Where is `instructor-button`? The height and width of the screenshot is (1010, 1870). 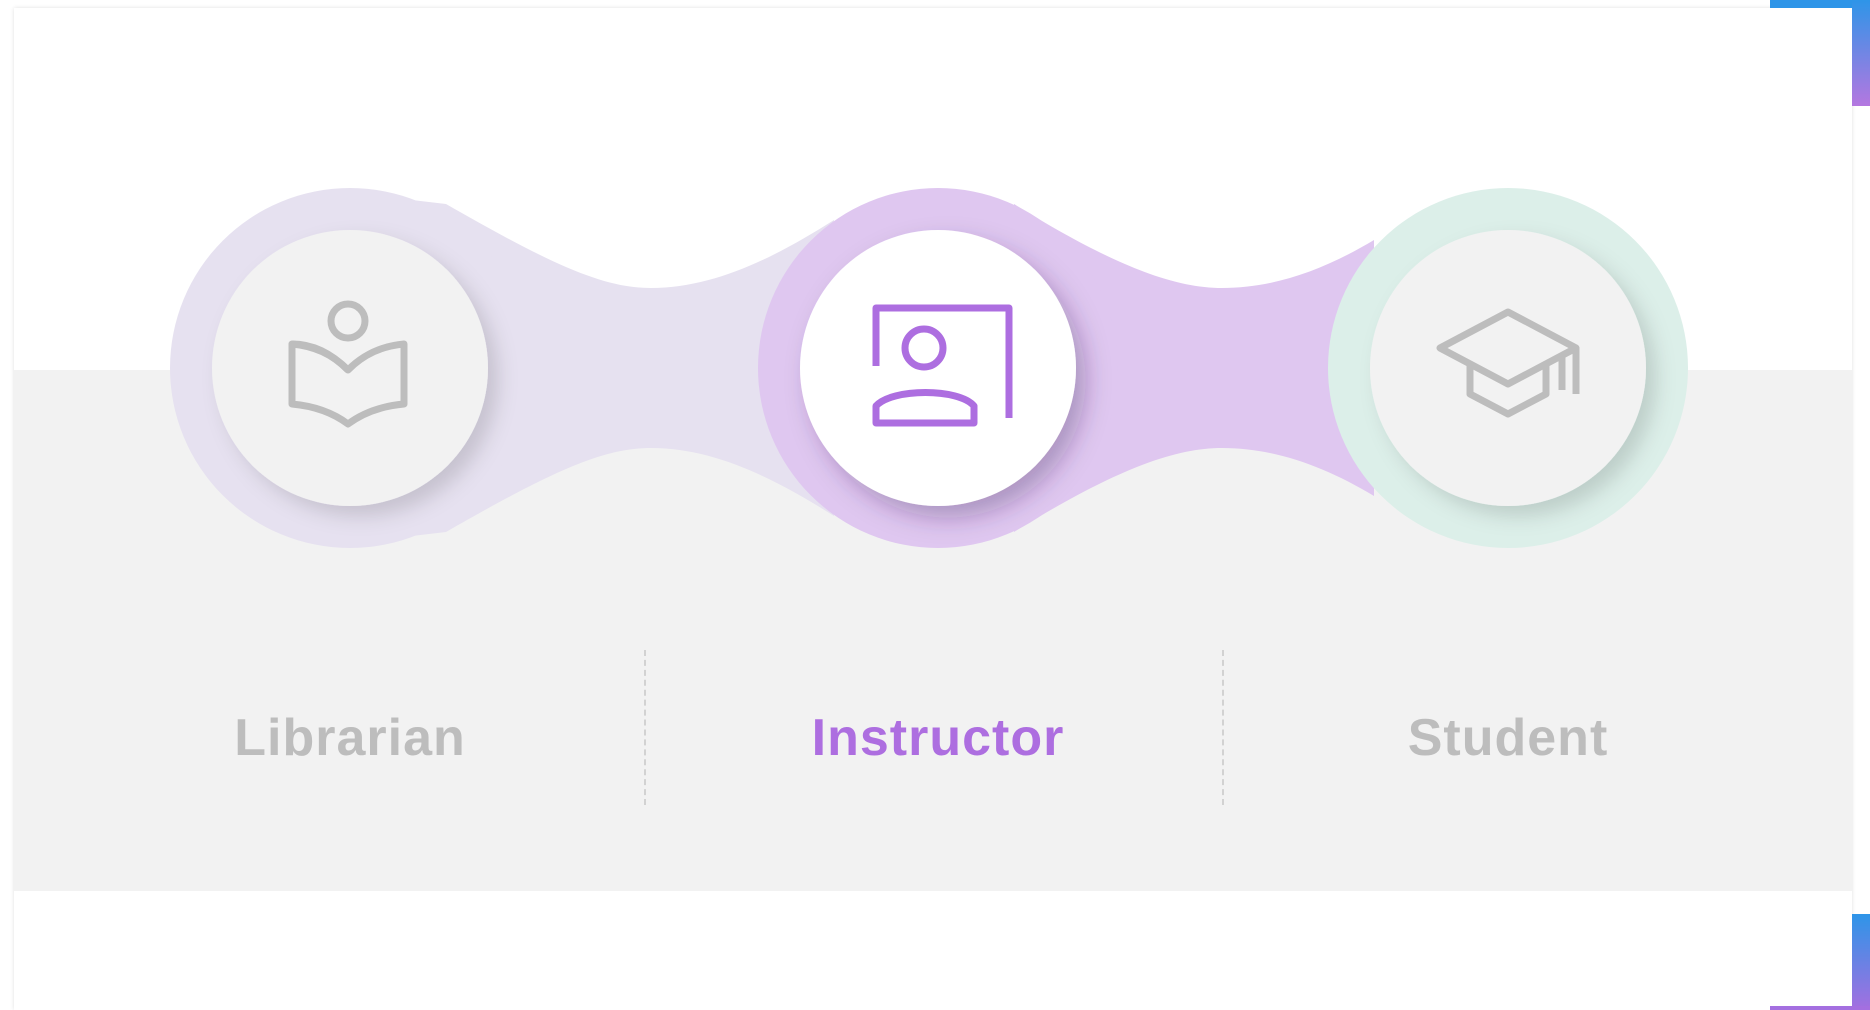 instructor-button is located at coordinates (938, 368).